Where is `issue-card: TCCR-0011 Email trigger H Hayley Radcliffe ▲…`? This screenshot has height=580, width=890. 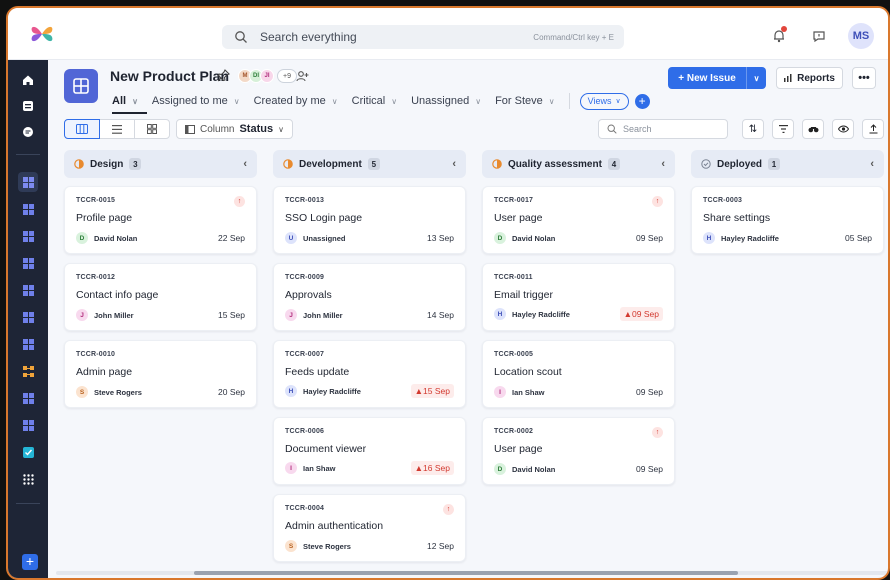 issue-card: TCCR-0011 Email trigger H Hayley Radcliffe ▲… is located at coordinates (578, 297).